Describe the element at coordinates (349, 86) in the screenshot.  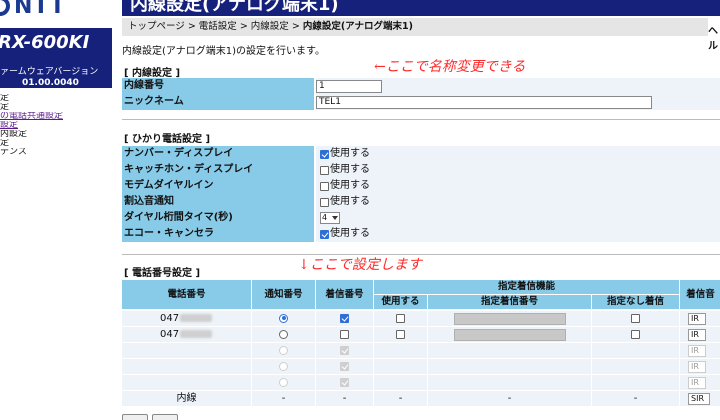
I see `extension-number-input: 1` at that location.